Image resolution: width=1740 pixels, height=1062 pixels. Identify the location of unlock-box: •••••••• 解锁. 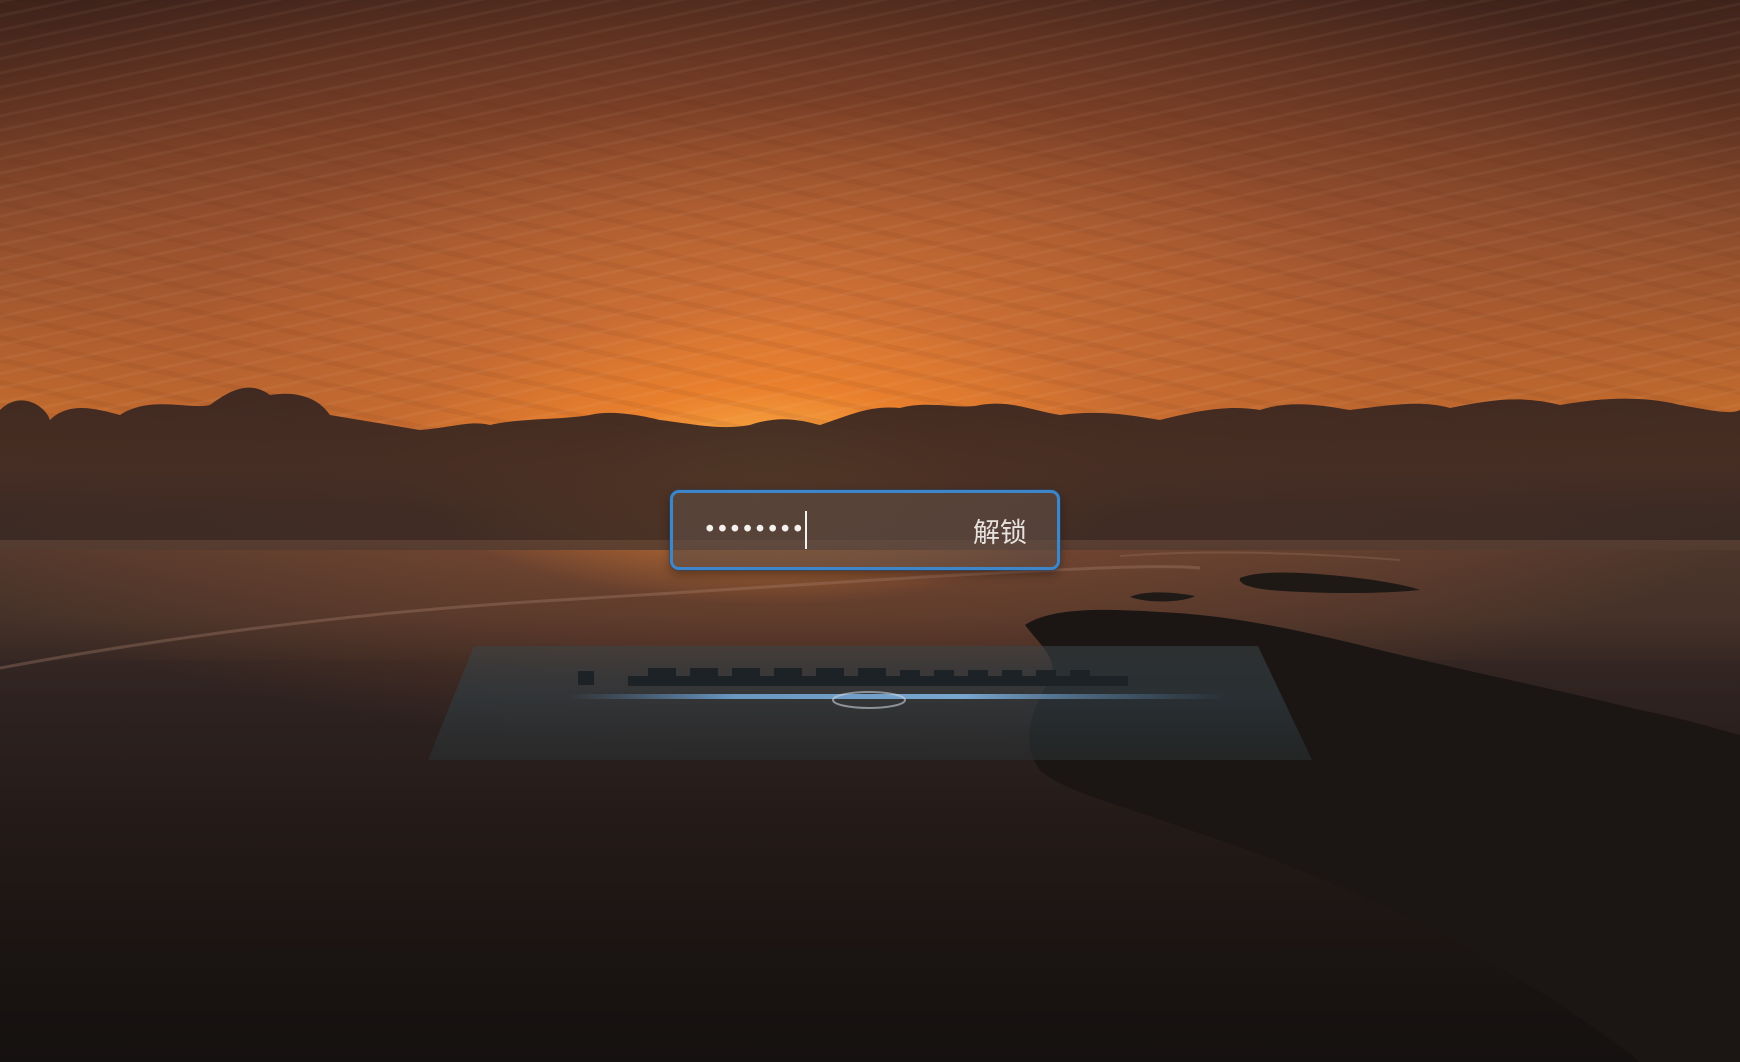
(865, 530).